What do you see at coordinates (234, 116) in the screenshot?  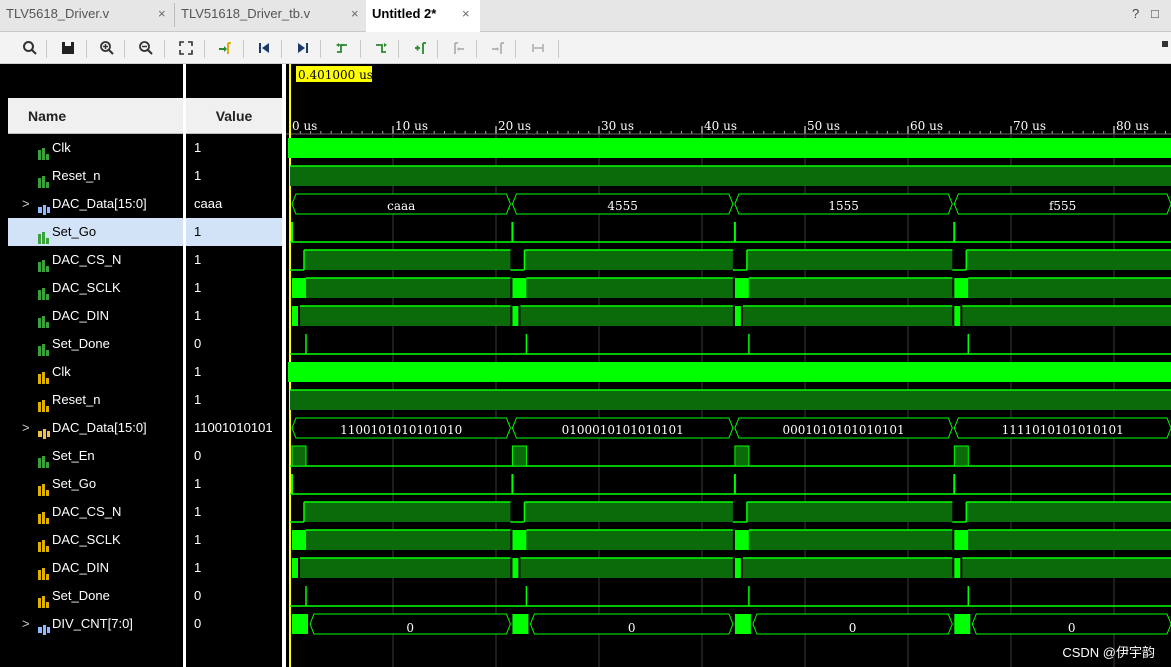 I see `value-header: Value` at bounding box center [234, 116].